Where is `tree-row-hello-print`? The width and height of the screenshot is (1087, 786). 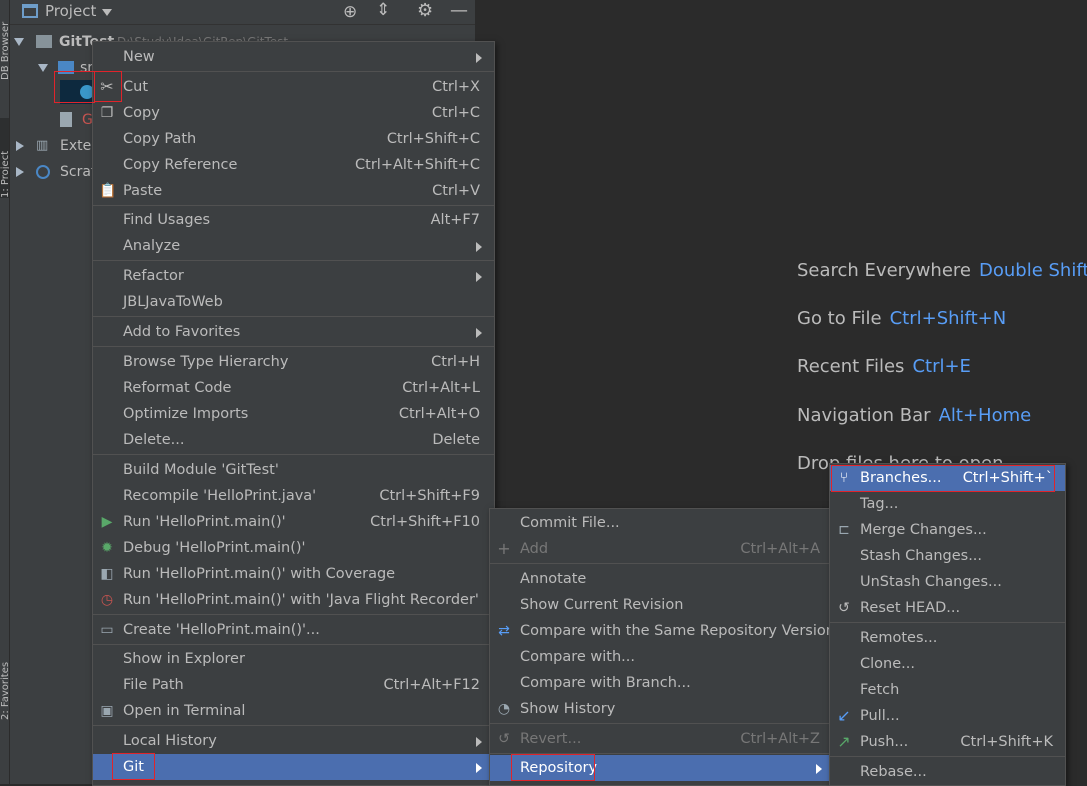
tree-row-hello-print is located at coordinates (77, 92).